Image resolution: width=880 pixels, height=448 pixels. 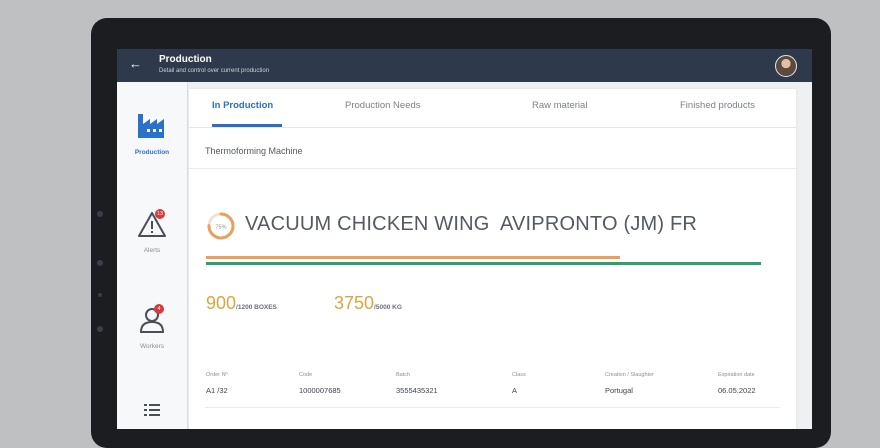 What do you see at coordinates (217, 390) in the screenshot?
I see `detail-value: A1 /32` at bounding box center [217, 390].